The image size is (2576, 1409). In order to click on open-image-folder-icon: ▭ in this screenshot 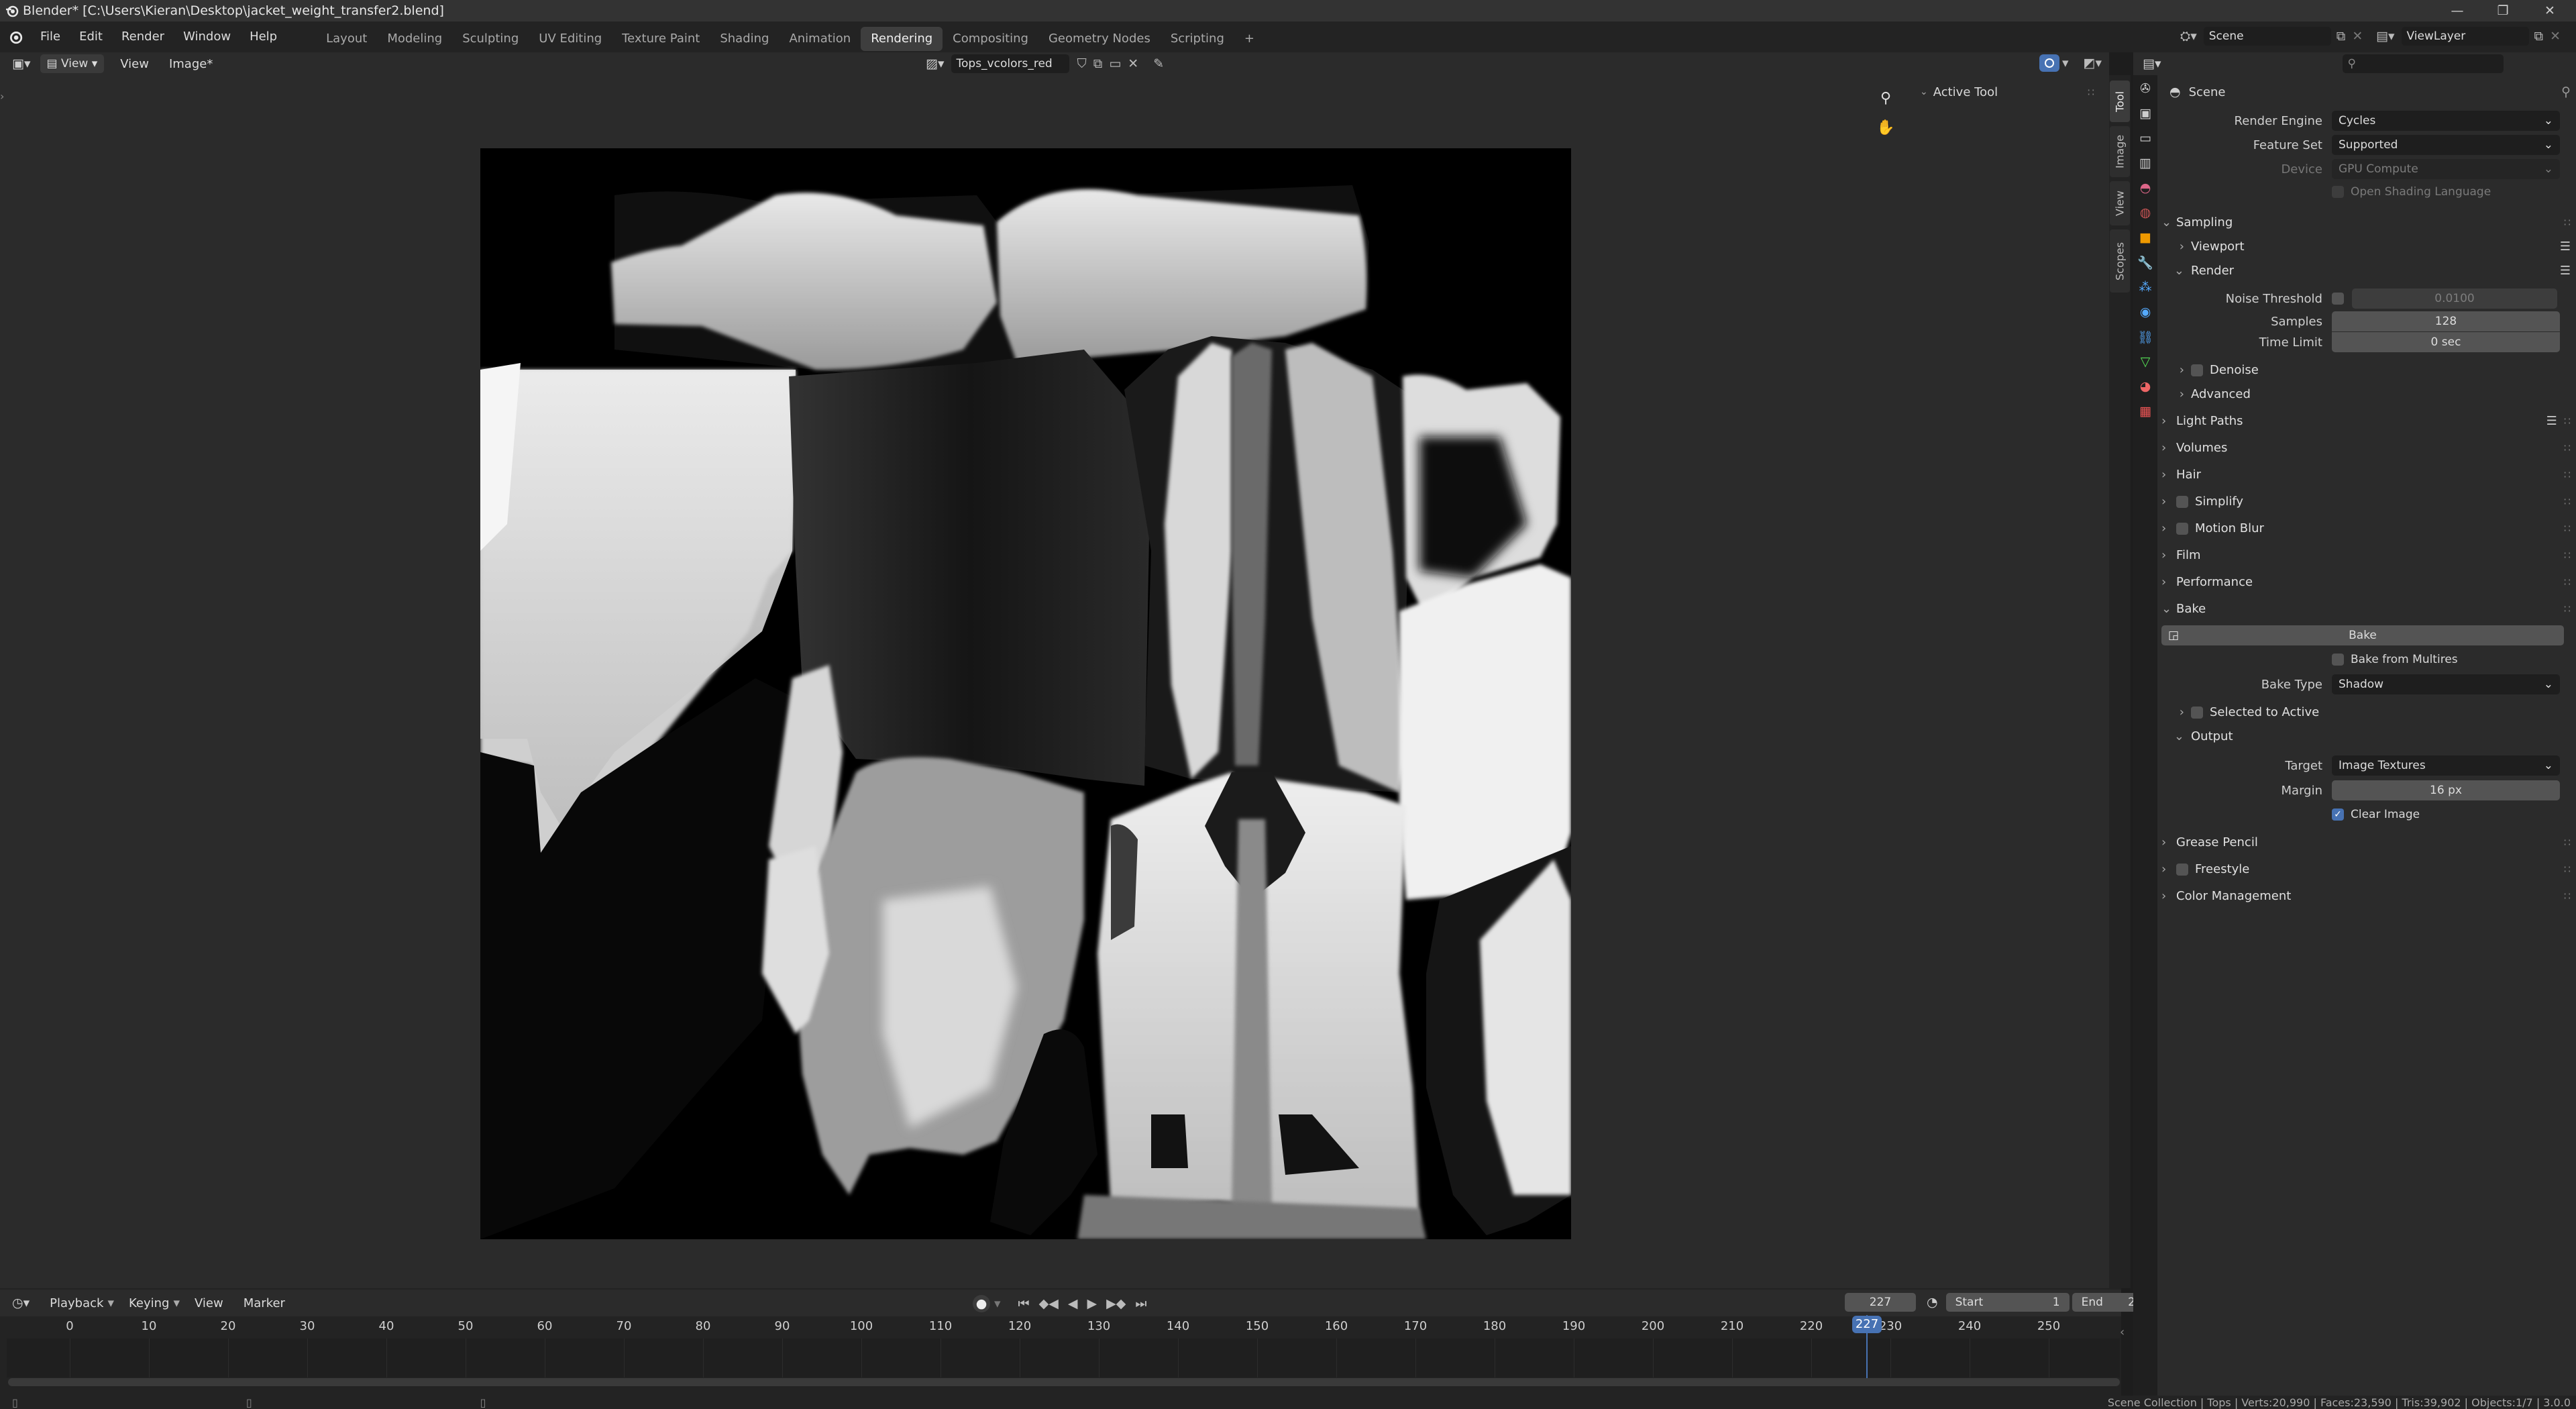, I will do `click(1115, 63)`.